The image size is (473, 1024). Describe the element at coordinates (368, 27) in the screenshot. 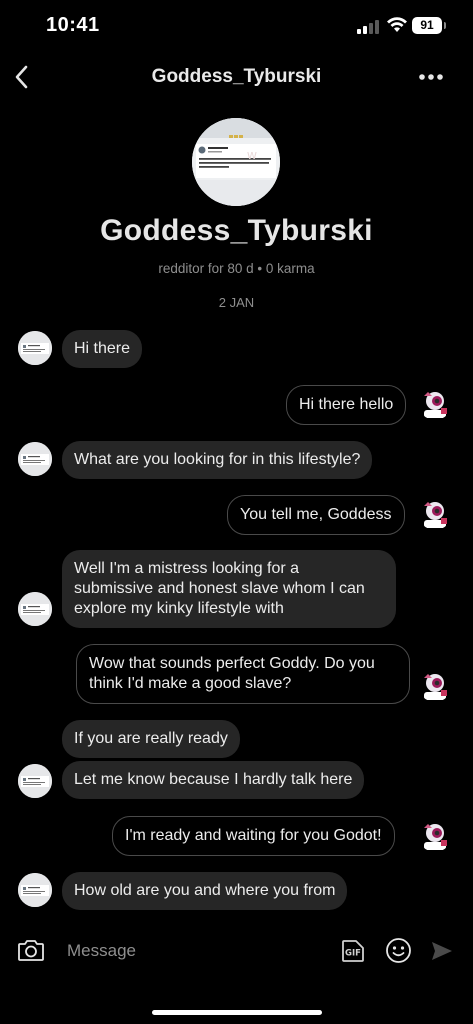

I see `cellular-signal-icon` at that location.